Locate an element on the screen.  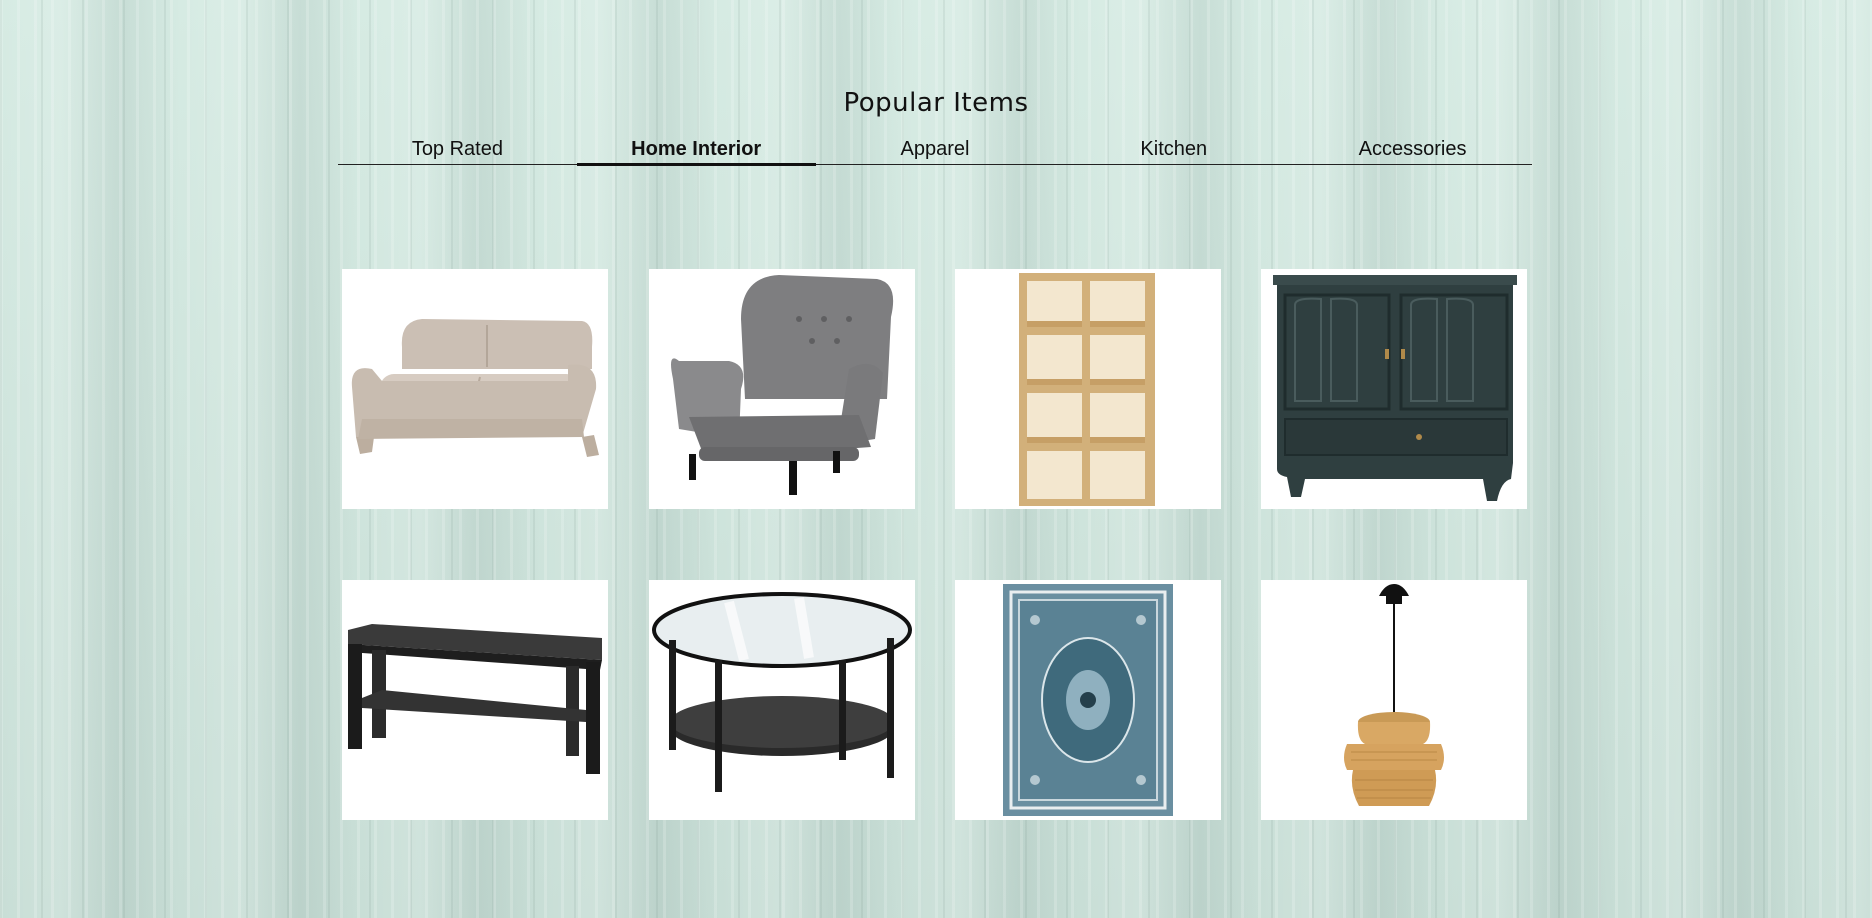
sofa-icon is located at coordinates (475, 388).